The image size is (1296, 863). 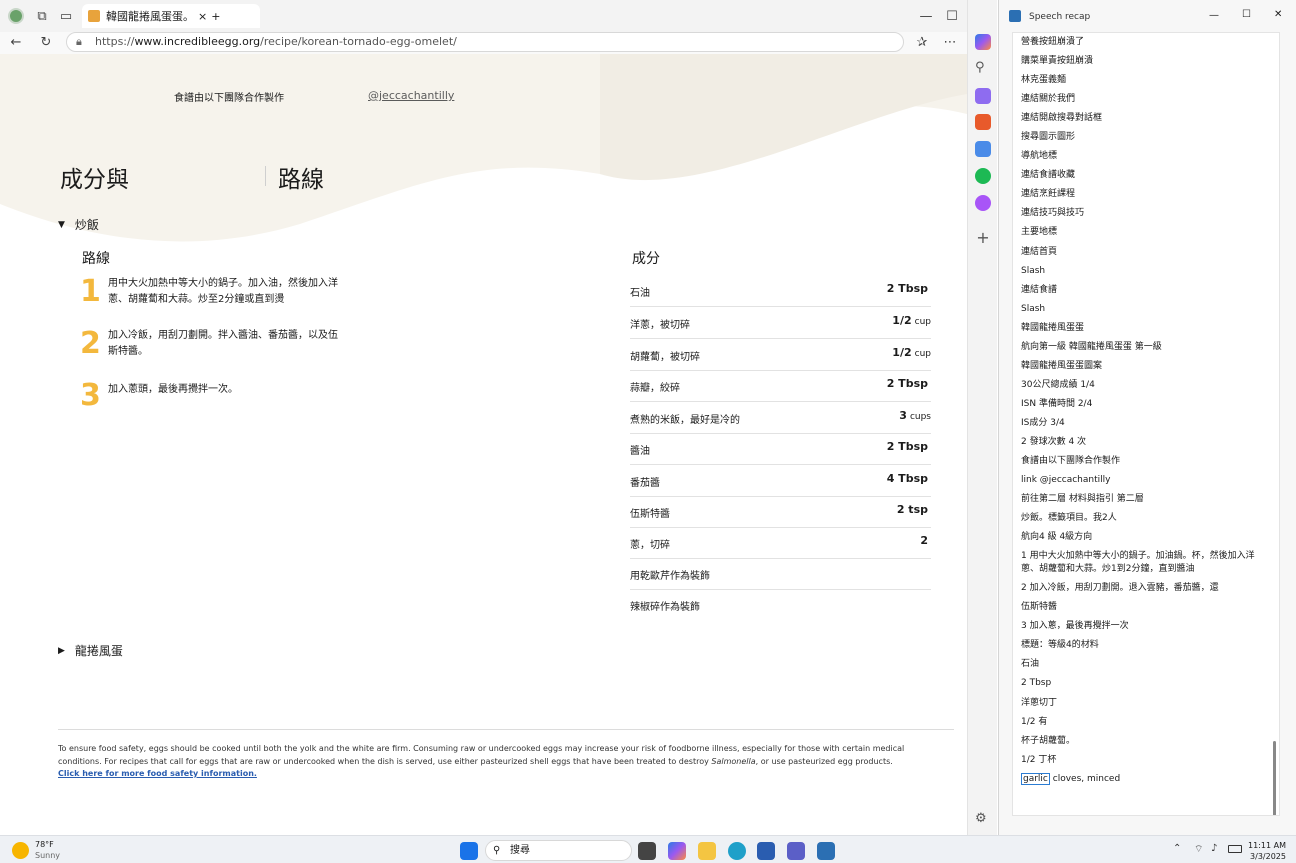 I want to click on ingredient-qty: 2 tsp, so click(x=912, y=509).